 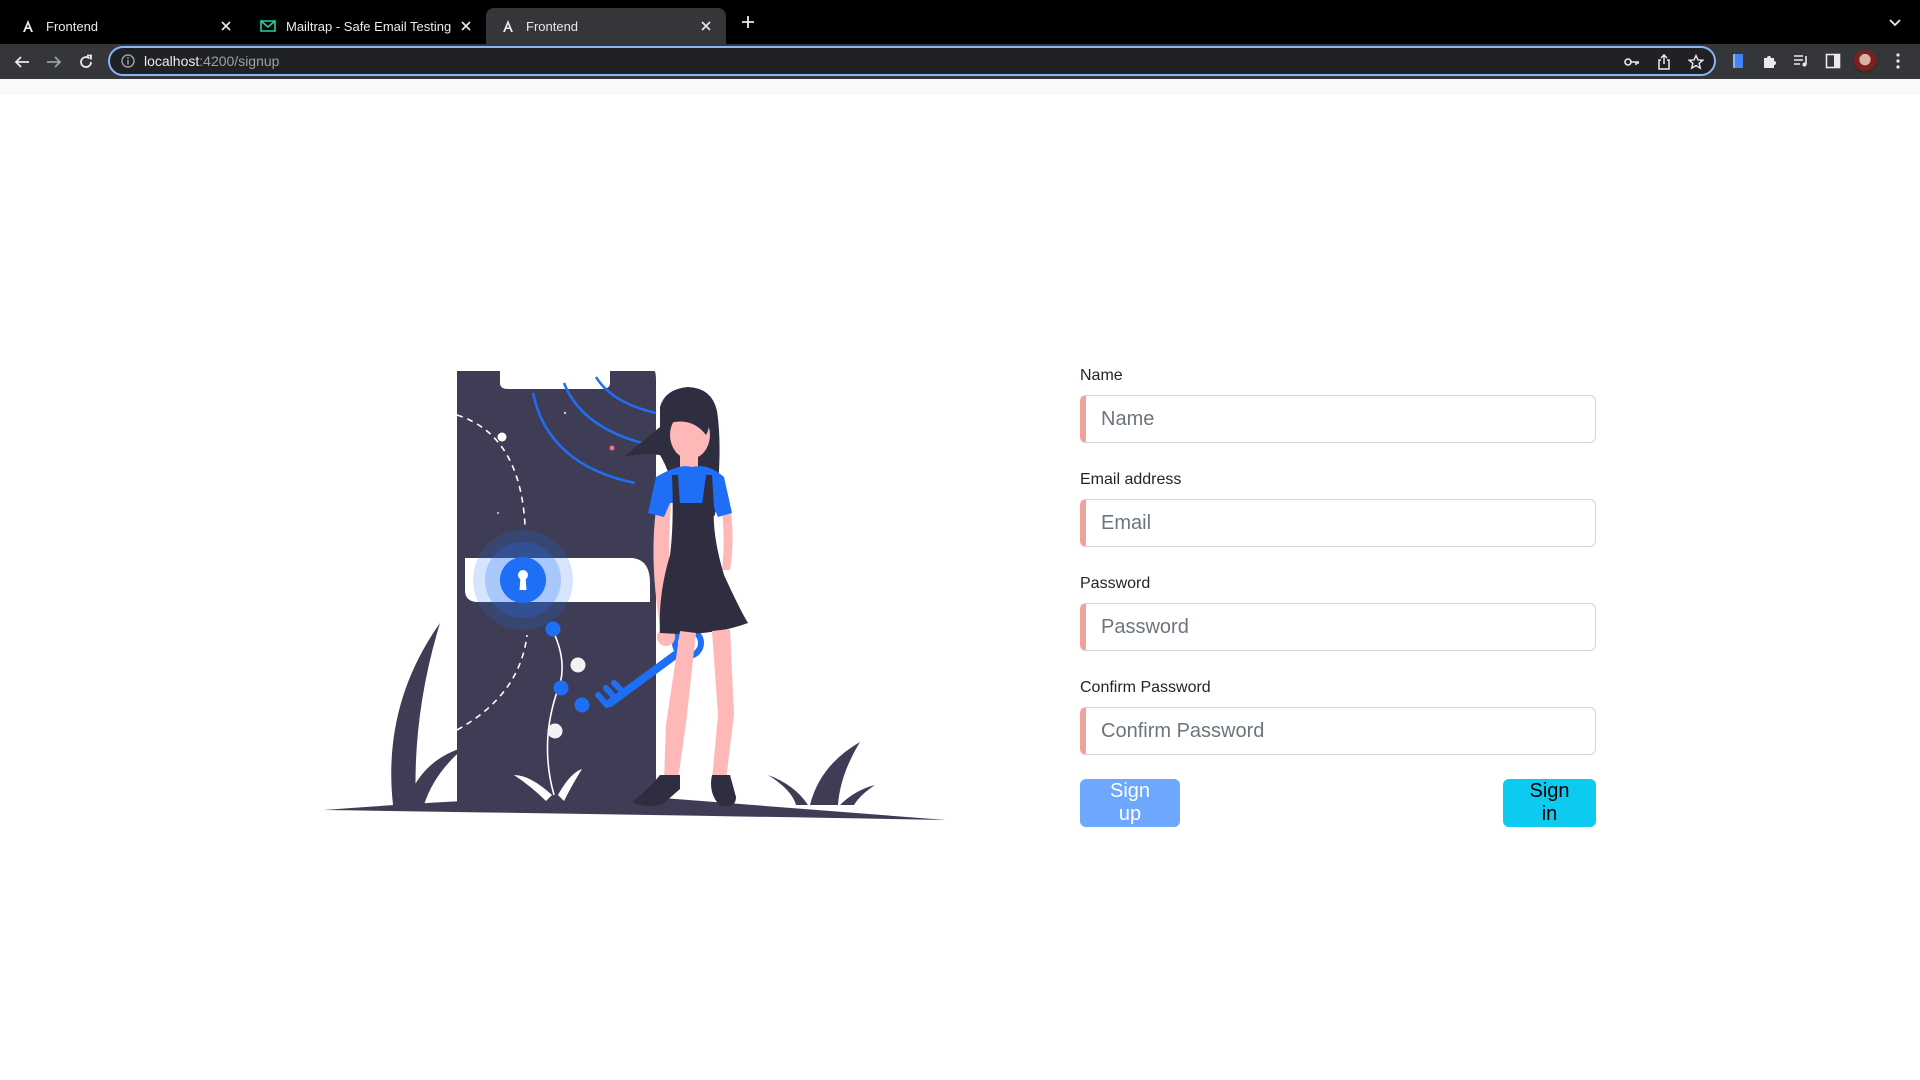 I want to click on chevron-down-icon, so click(x=1895, y=23).